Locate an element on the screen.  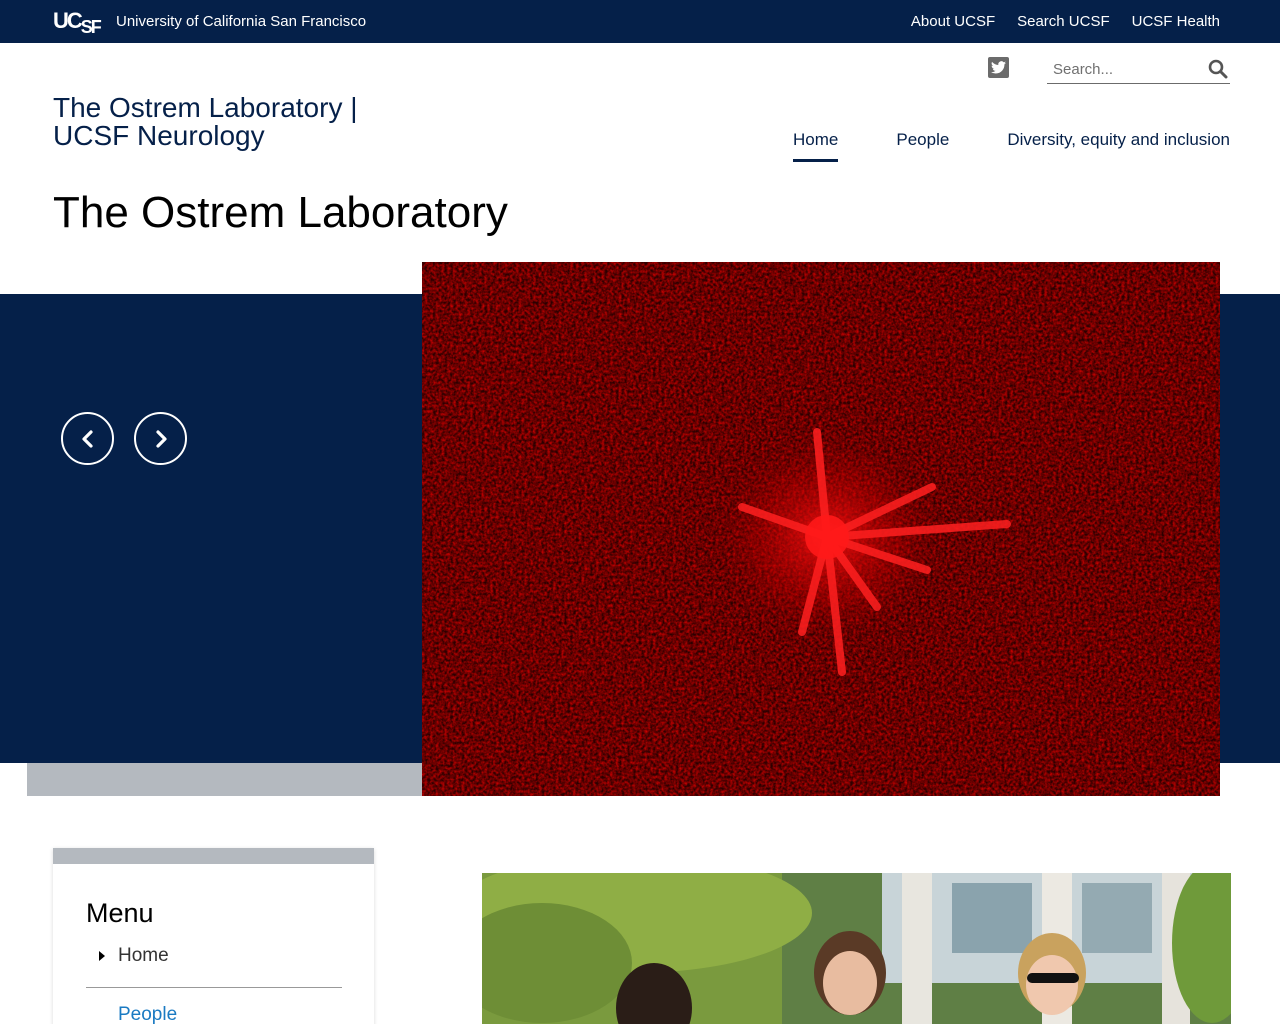
chevron-right-icon is located at coordinates (161, 438).